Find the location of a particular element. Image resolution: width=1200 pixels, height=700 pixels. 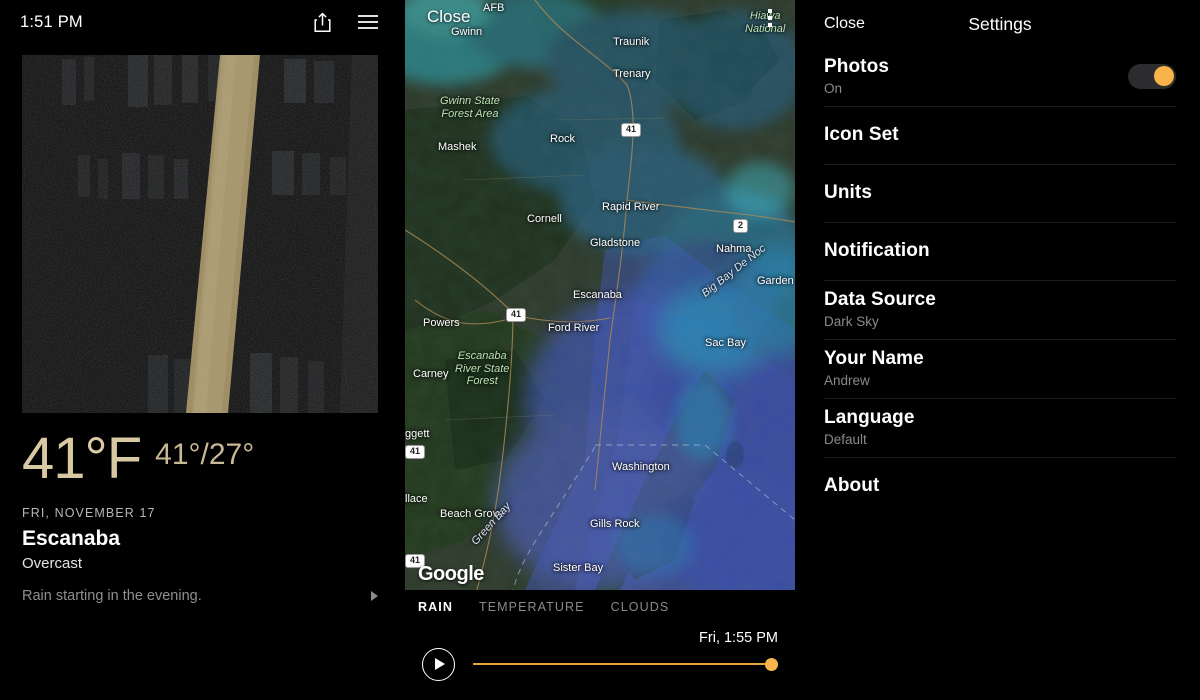

play-triangle is located at coordinates (440, 664).